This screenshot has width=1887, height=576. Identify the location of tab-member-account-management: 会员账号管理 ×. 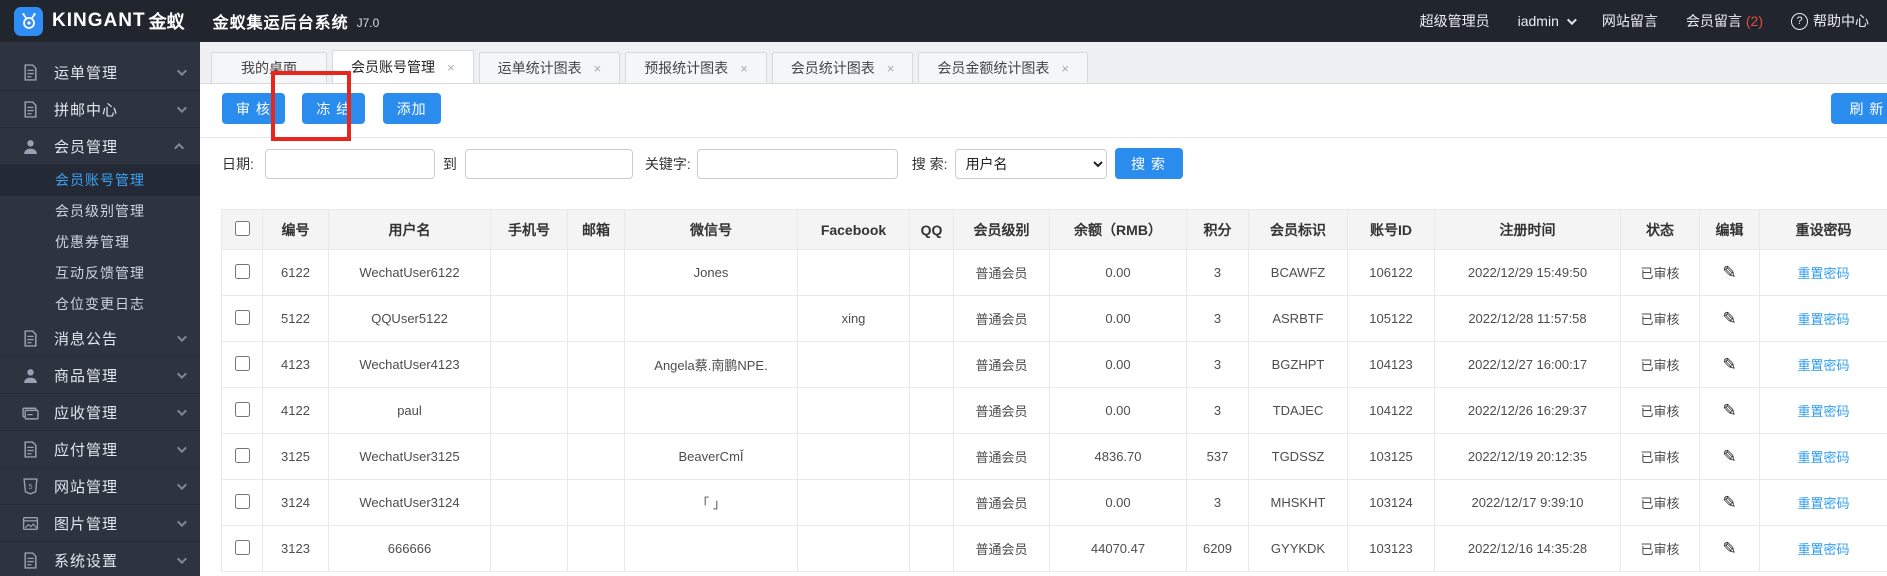
(403, 66).